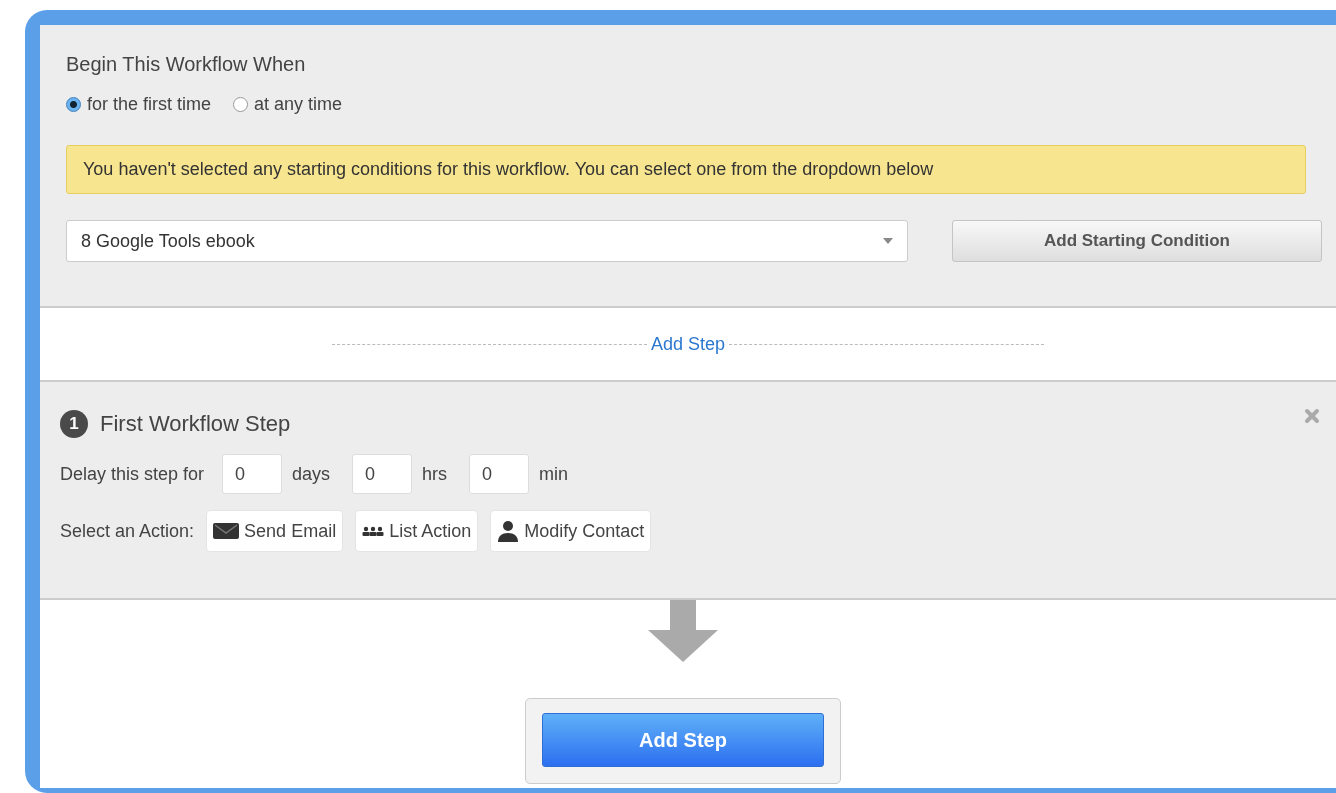  Describe the element at coordinates (196, 424) in the screenshot. I see `step-title: First Workflow Step` at that location.